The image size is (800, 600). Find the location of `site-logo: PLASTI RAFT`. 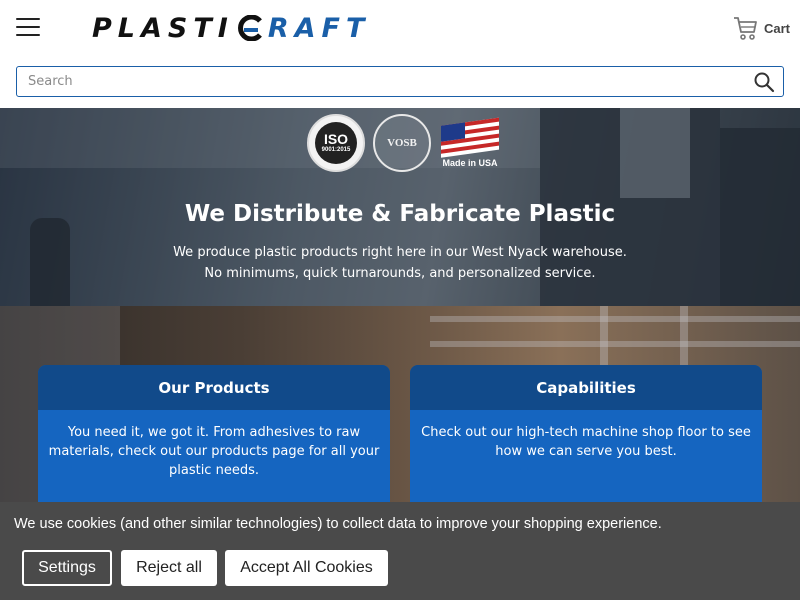

site-logo: PLASTI RAFT is located at coordinates (231, 28).